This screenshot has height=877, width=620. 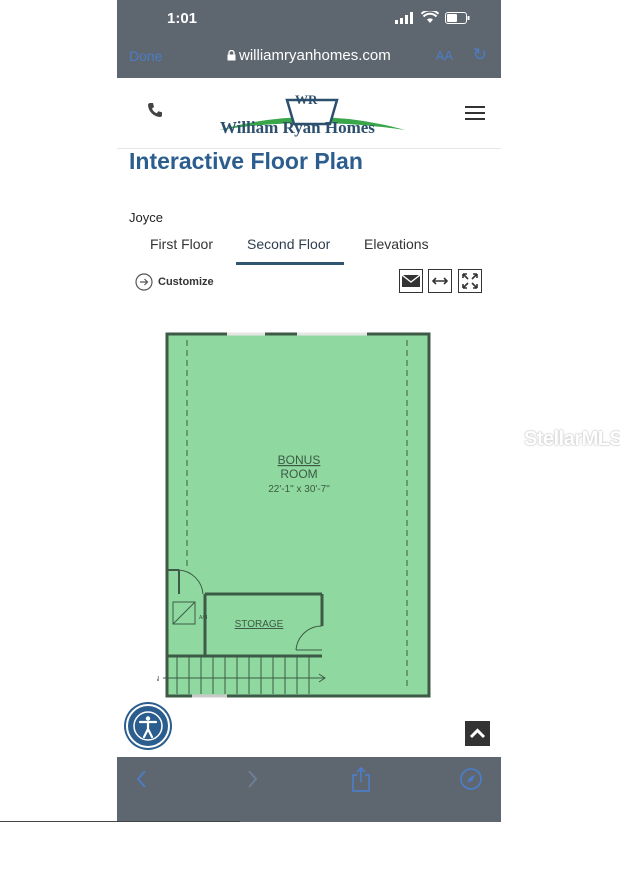 What do you see at coordinates (298, 474) in the screenshot?
I see `room-name-line2: ROOM` at bounding box center [298, 474].